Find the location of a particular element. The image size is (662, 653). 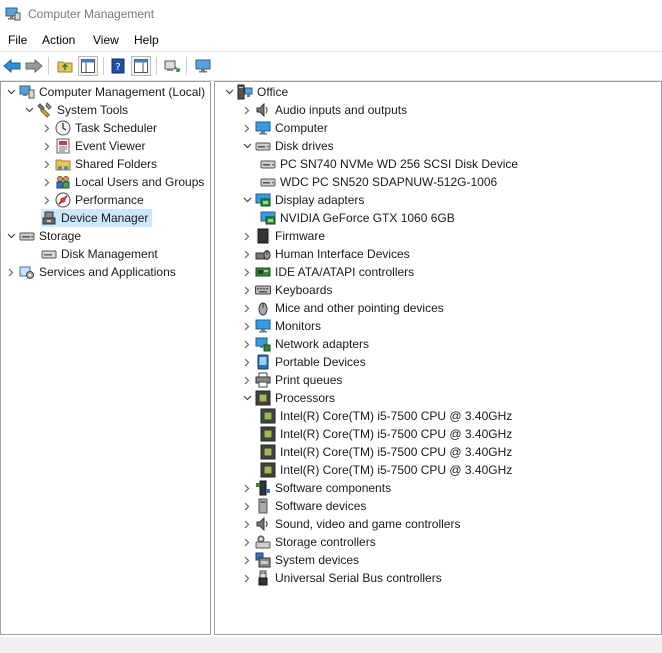

device-tree-item: Software devices is located at coordinates (303, 506).